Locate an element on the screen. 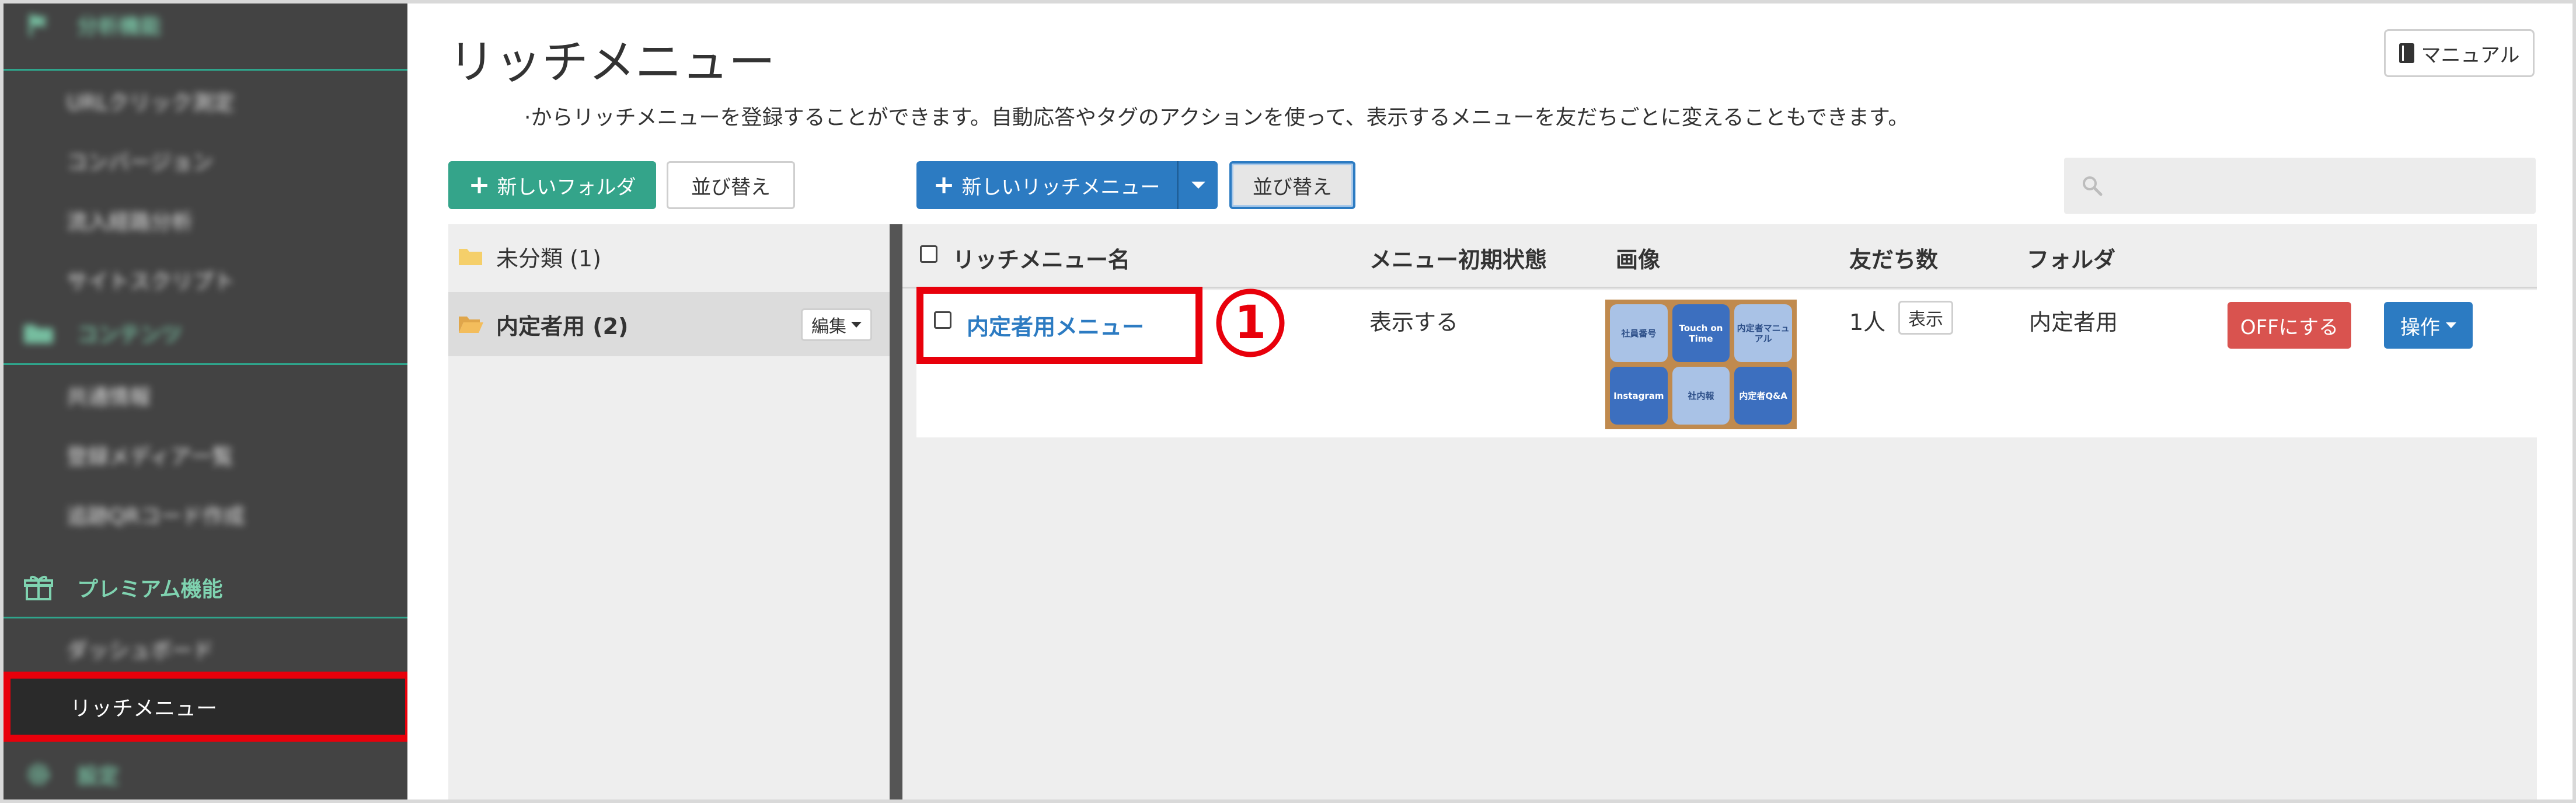  folder-list: 未分類 (1) 内定者用 (2) 編集 is located at coordinates (669, 511).